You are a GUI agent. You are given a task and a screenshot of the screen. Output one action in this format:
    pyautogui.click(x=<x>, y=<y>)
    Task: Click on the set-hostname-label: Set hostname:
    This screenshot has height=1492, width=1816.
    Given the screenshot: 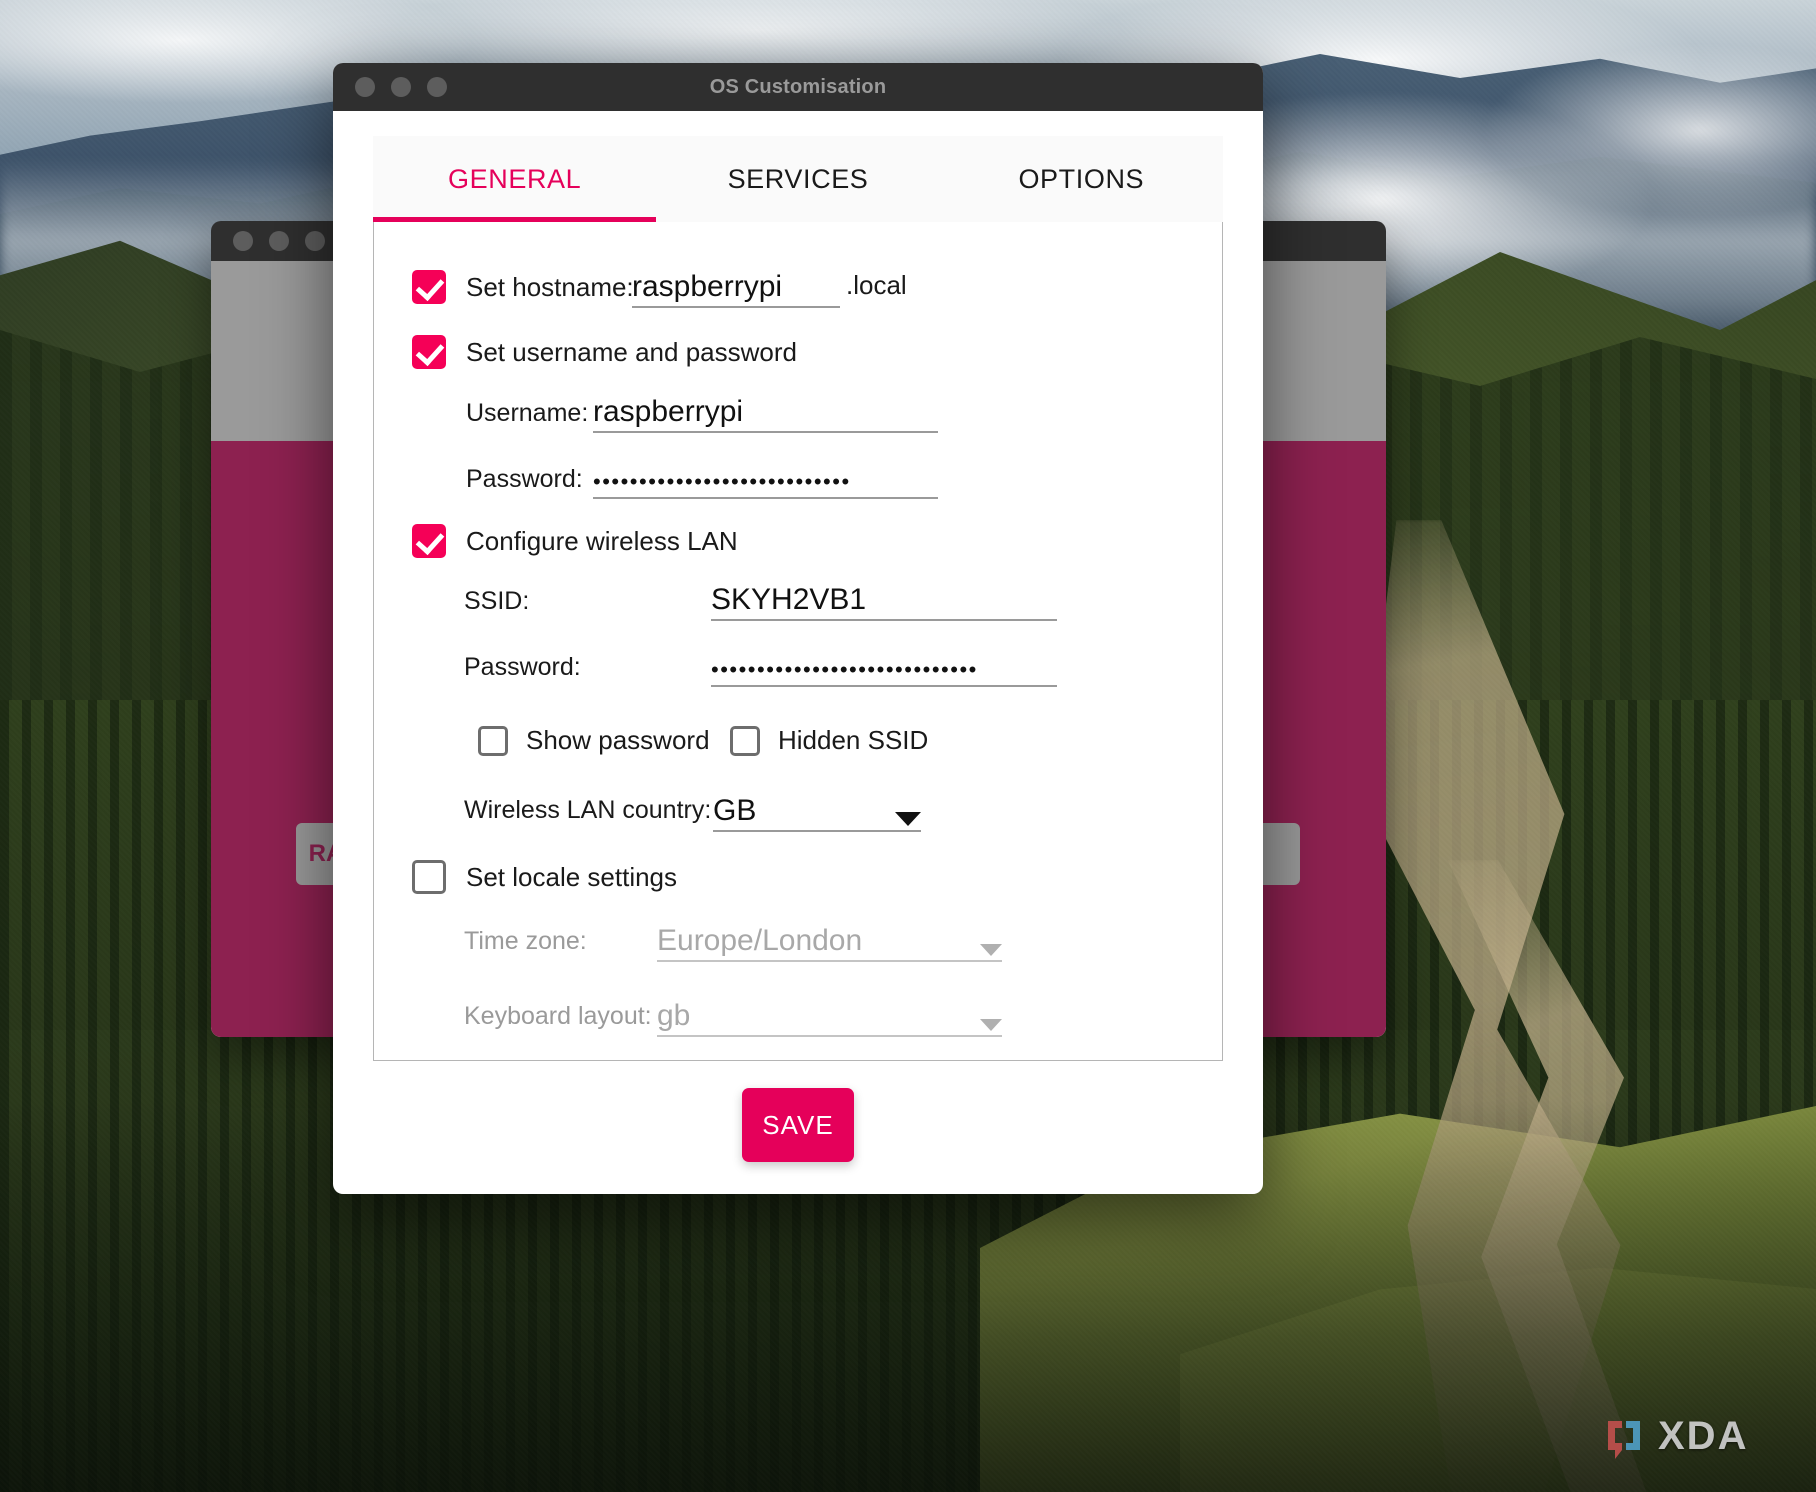 What is the action you would take?
    pyautogui.click(x=550, y=286)
    